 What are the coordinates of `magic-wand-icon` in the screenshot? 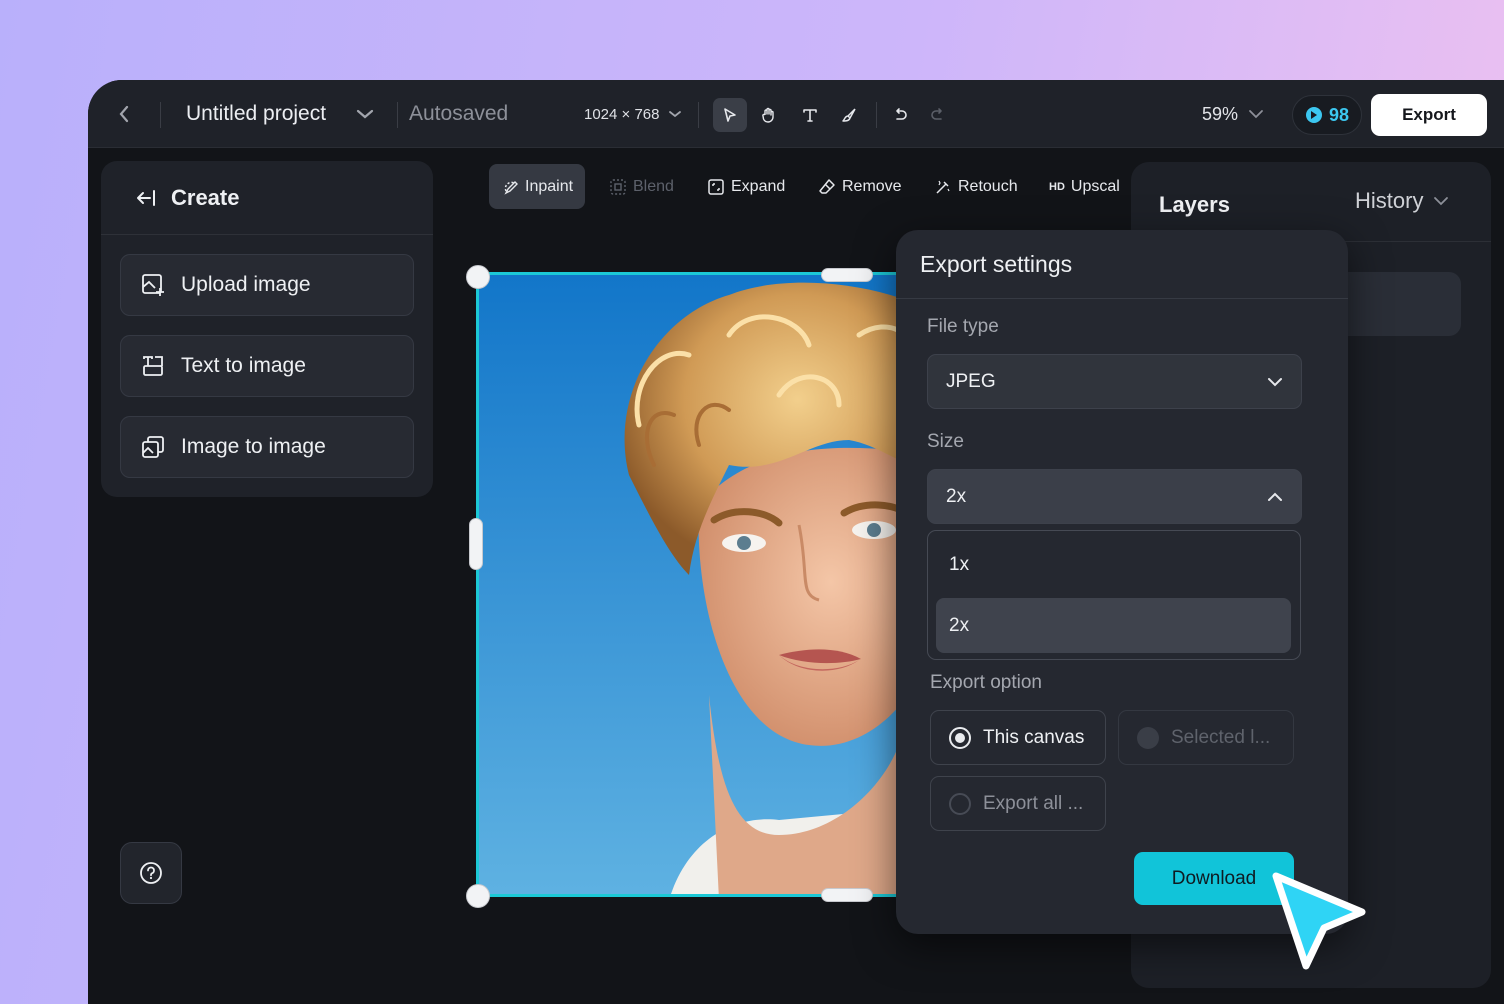 It's located at (943, 187).